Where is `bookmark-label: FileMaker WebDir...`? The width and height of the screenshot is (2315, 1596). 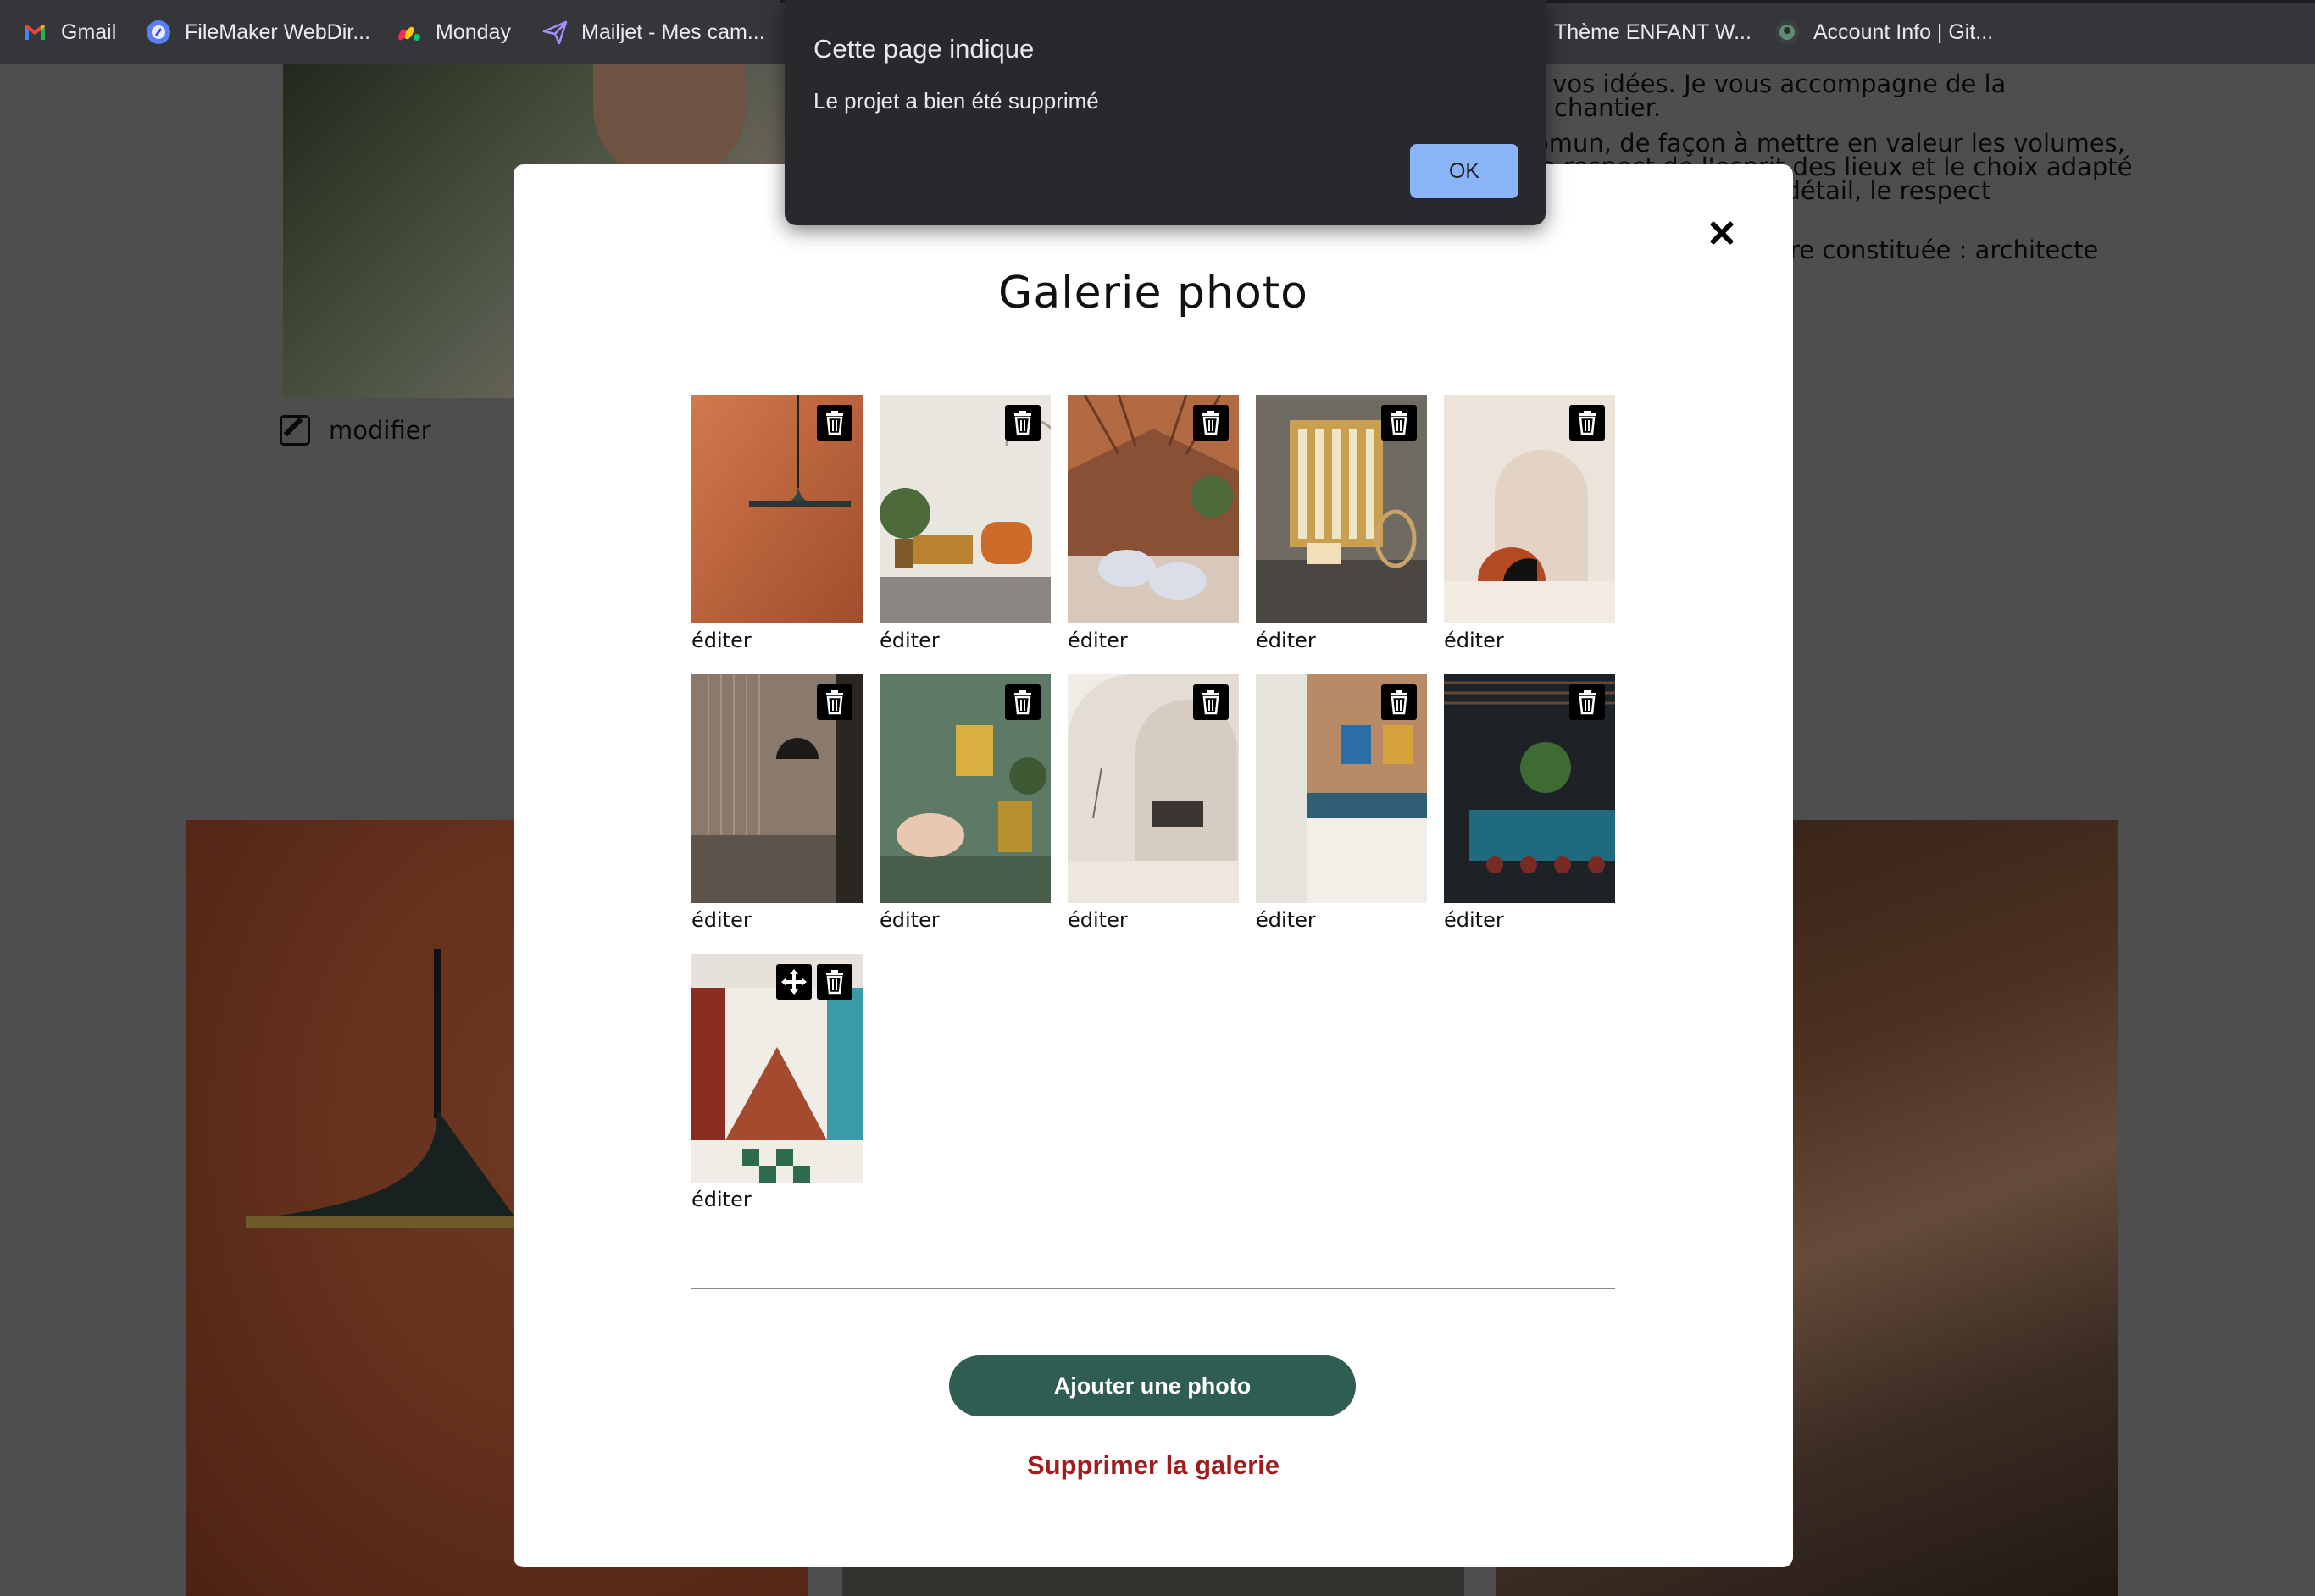
bookmark-label: FileMaker WebDir... is located at coordinates (278, 31).